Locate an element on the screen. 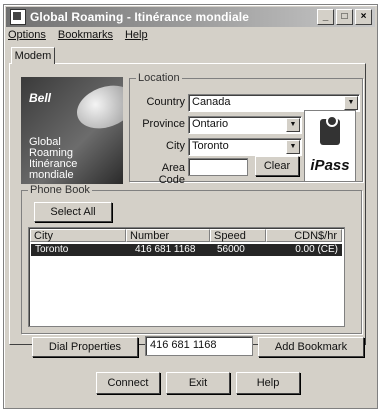 This screenshot has height=412, width=381. country-label: Country is located at coordinates (165, 102).